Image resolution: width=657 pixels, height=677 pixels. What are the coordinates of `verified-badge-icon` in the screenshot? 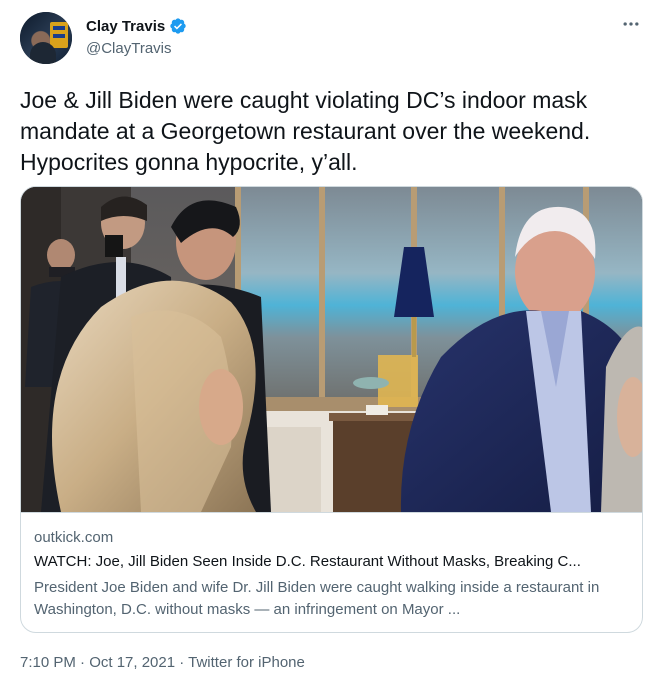 It's located at (178, 26).